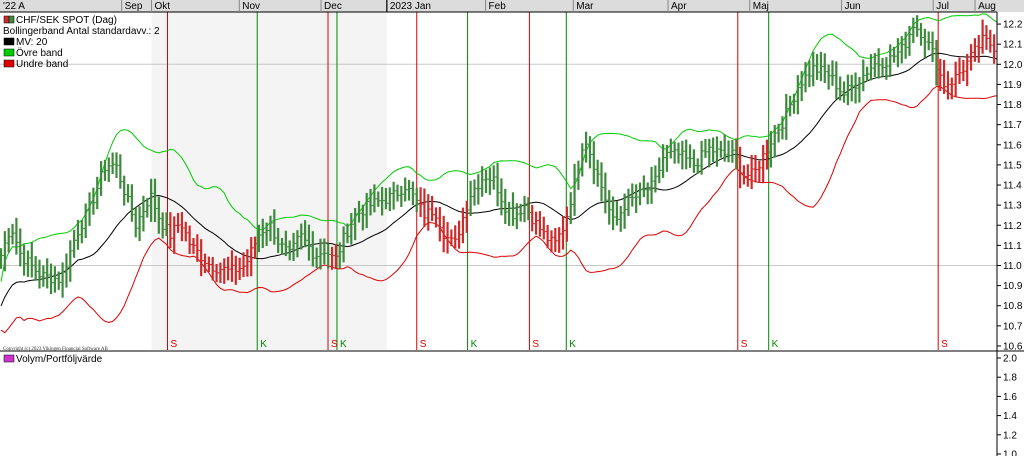  Describe the element at coordinates (1012, 125) in the screenshot. I see `y-tick-label: 11.7` at that location.